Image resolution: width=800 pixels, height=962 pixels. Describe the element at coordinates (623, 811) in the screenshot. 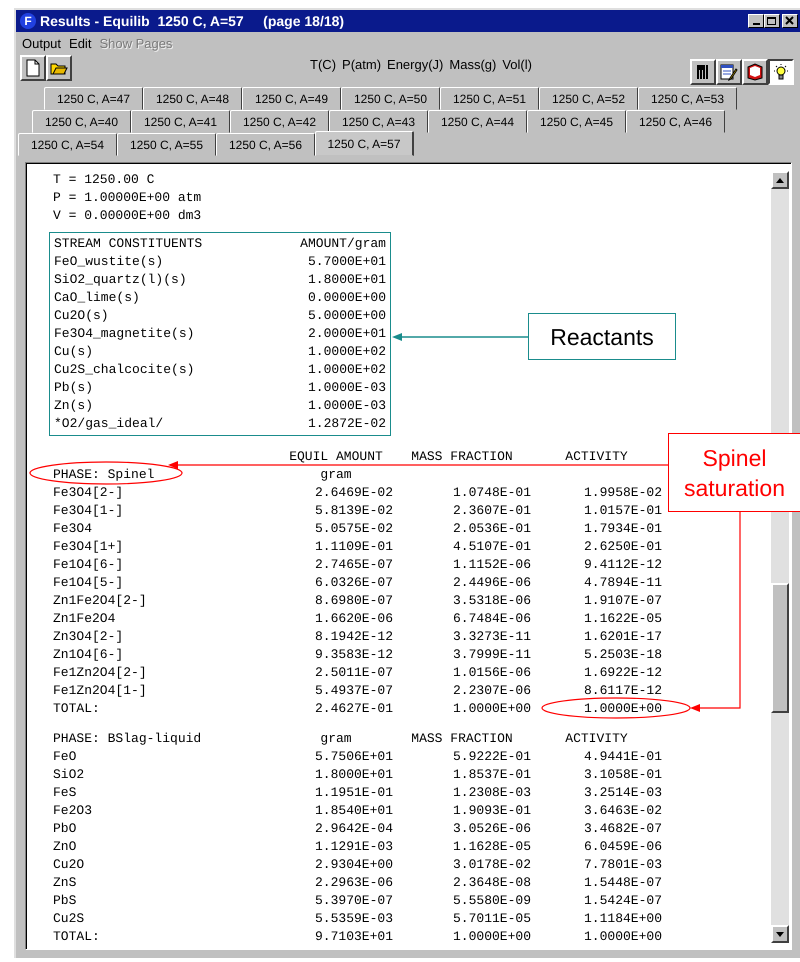

I see `table-cell: 3.6463E-02` at that location.